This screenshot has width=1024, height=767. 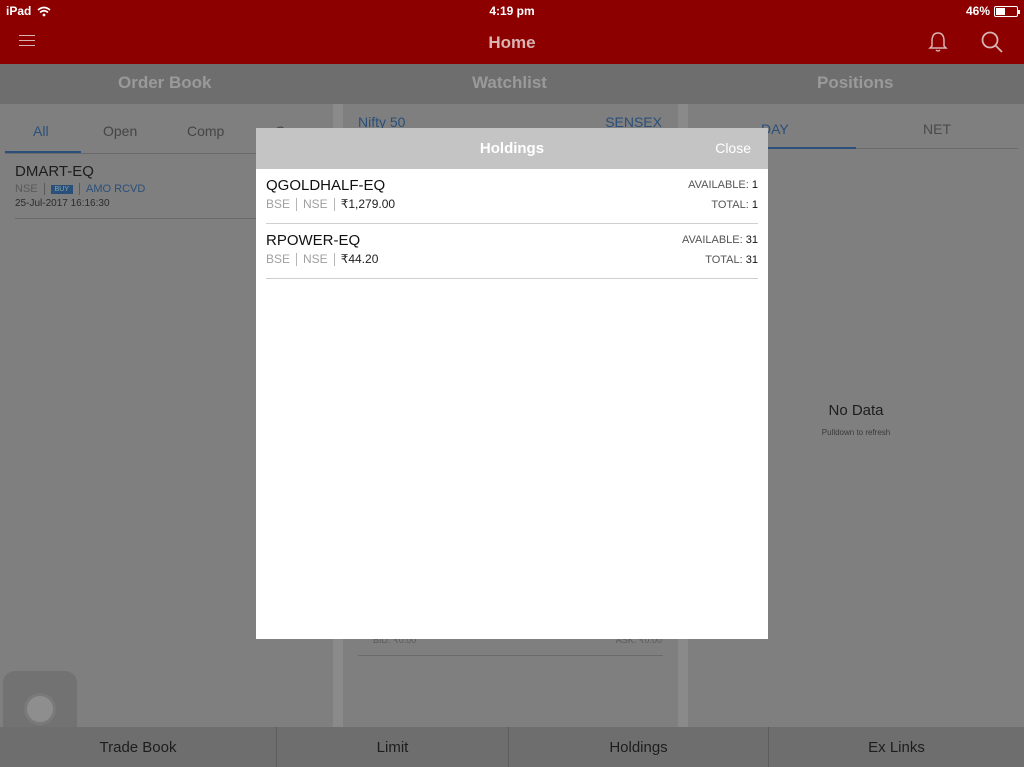 What do you see at coordinates (754, 205) in the screenshot?
I see `total-qty: 1` at bounding box center [754, 205].